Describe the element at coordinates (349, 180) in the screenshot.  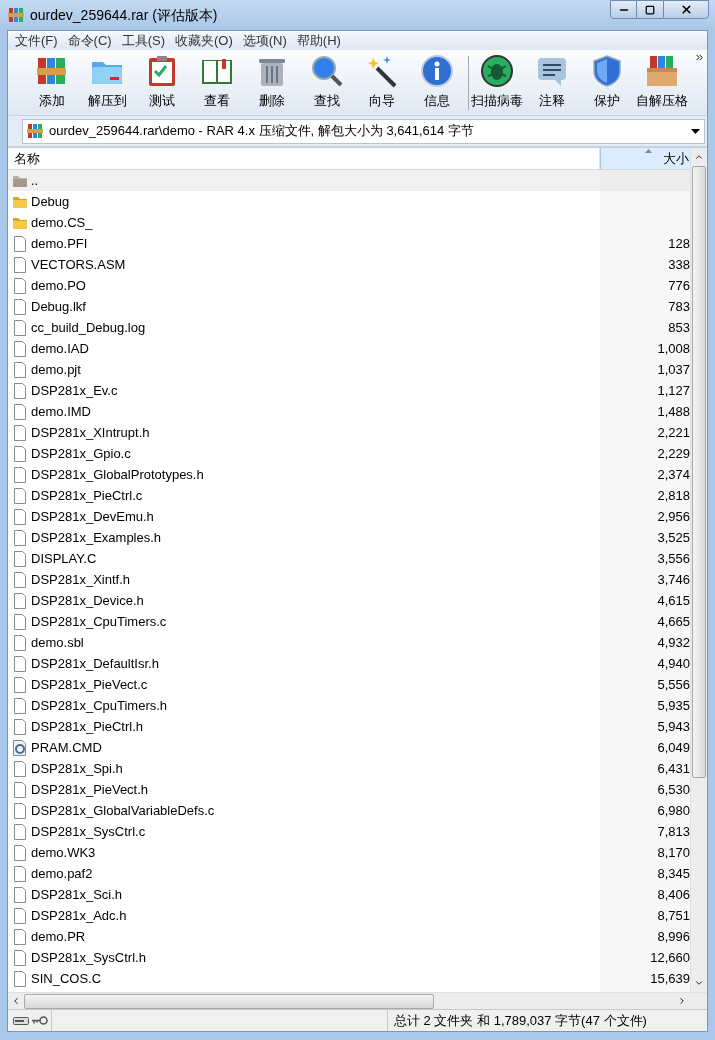
I see `file-row: ..` at that location.